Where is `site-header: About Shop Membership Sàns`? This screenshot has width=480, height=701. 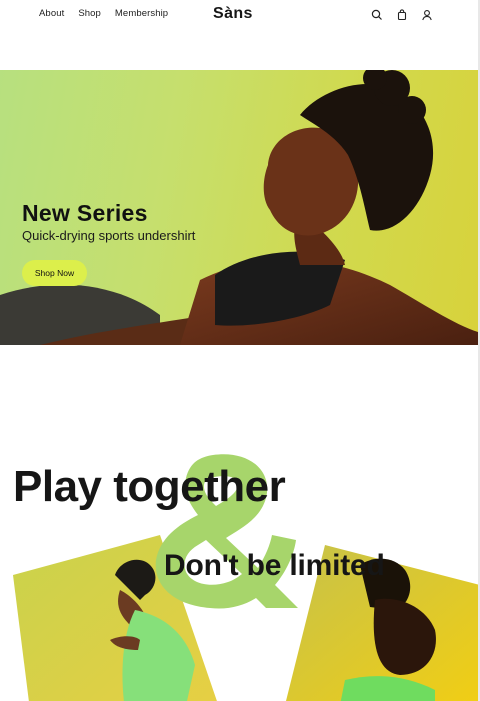
site-header: About Shop Membership Sàns is located at coordinates (239, 35).